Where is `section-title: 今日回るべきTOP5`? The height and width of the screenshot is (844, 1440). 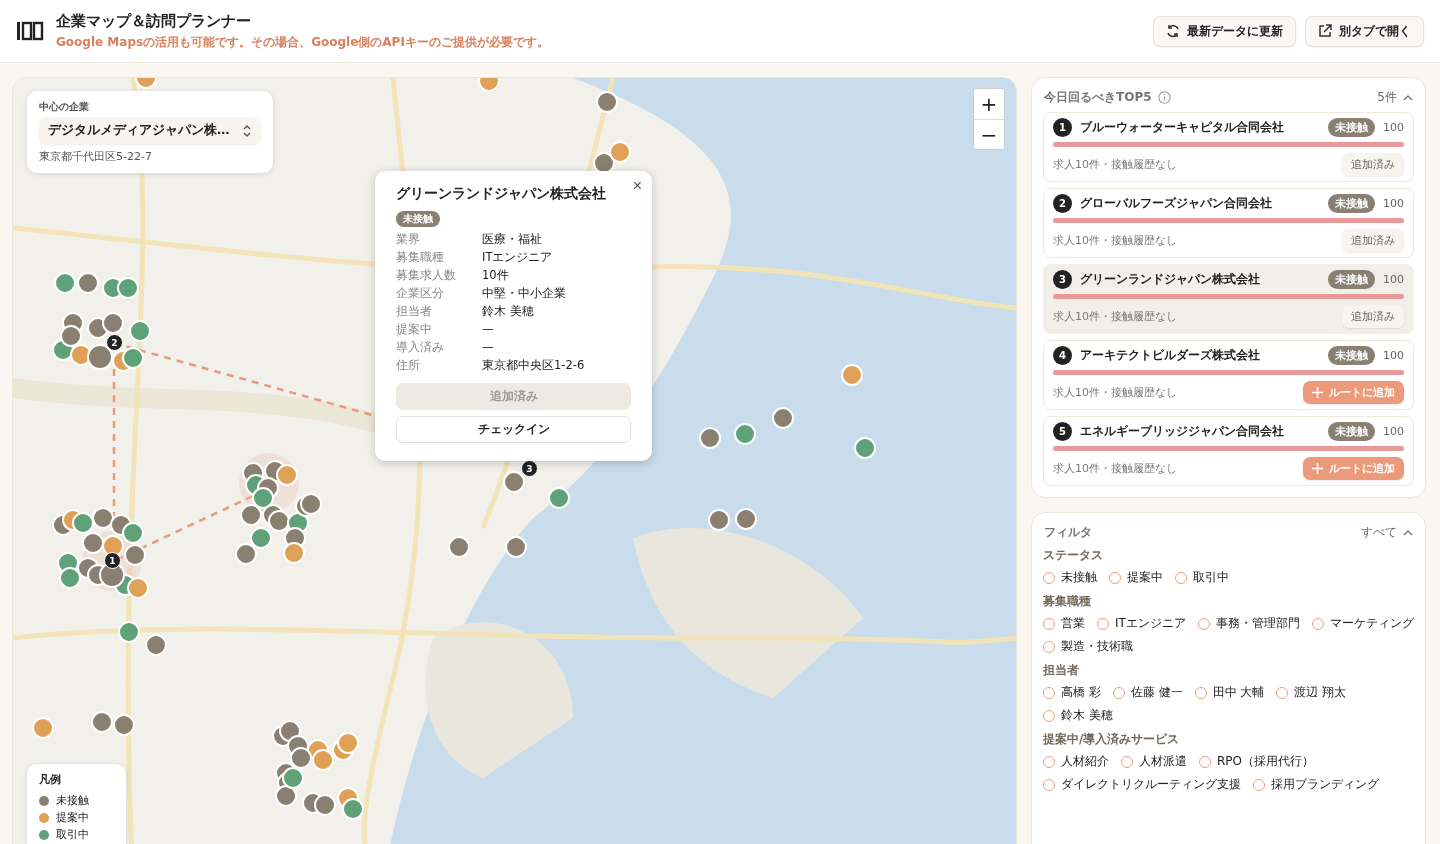
section-title: 今日回るべきTOP5 is located at coordinates (1098, 97).